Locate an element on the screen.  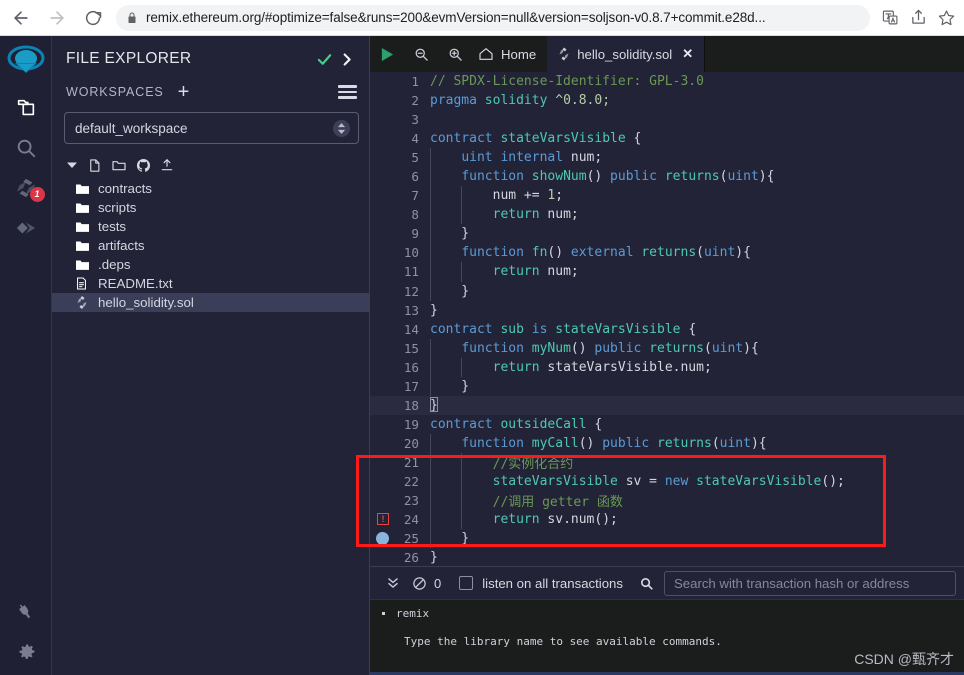
line-number: 26 is located at coordinates (411, 558).